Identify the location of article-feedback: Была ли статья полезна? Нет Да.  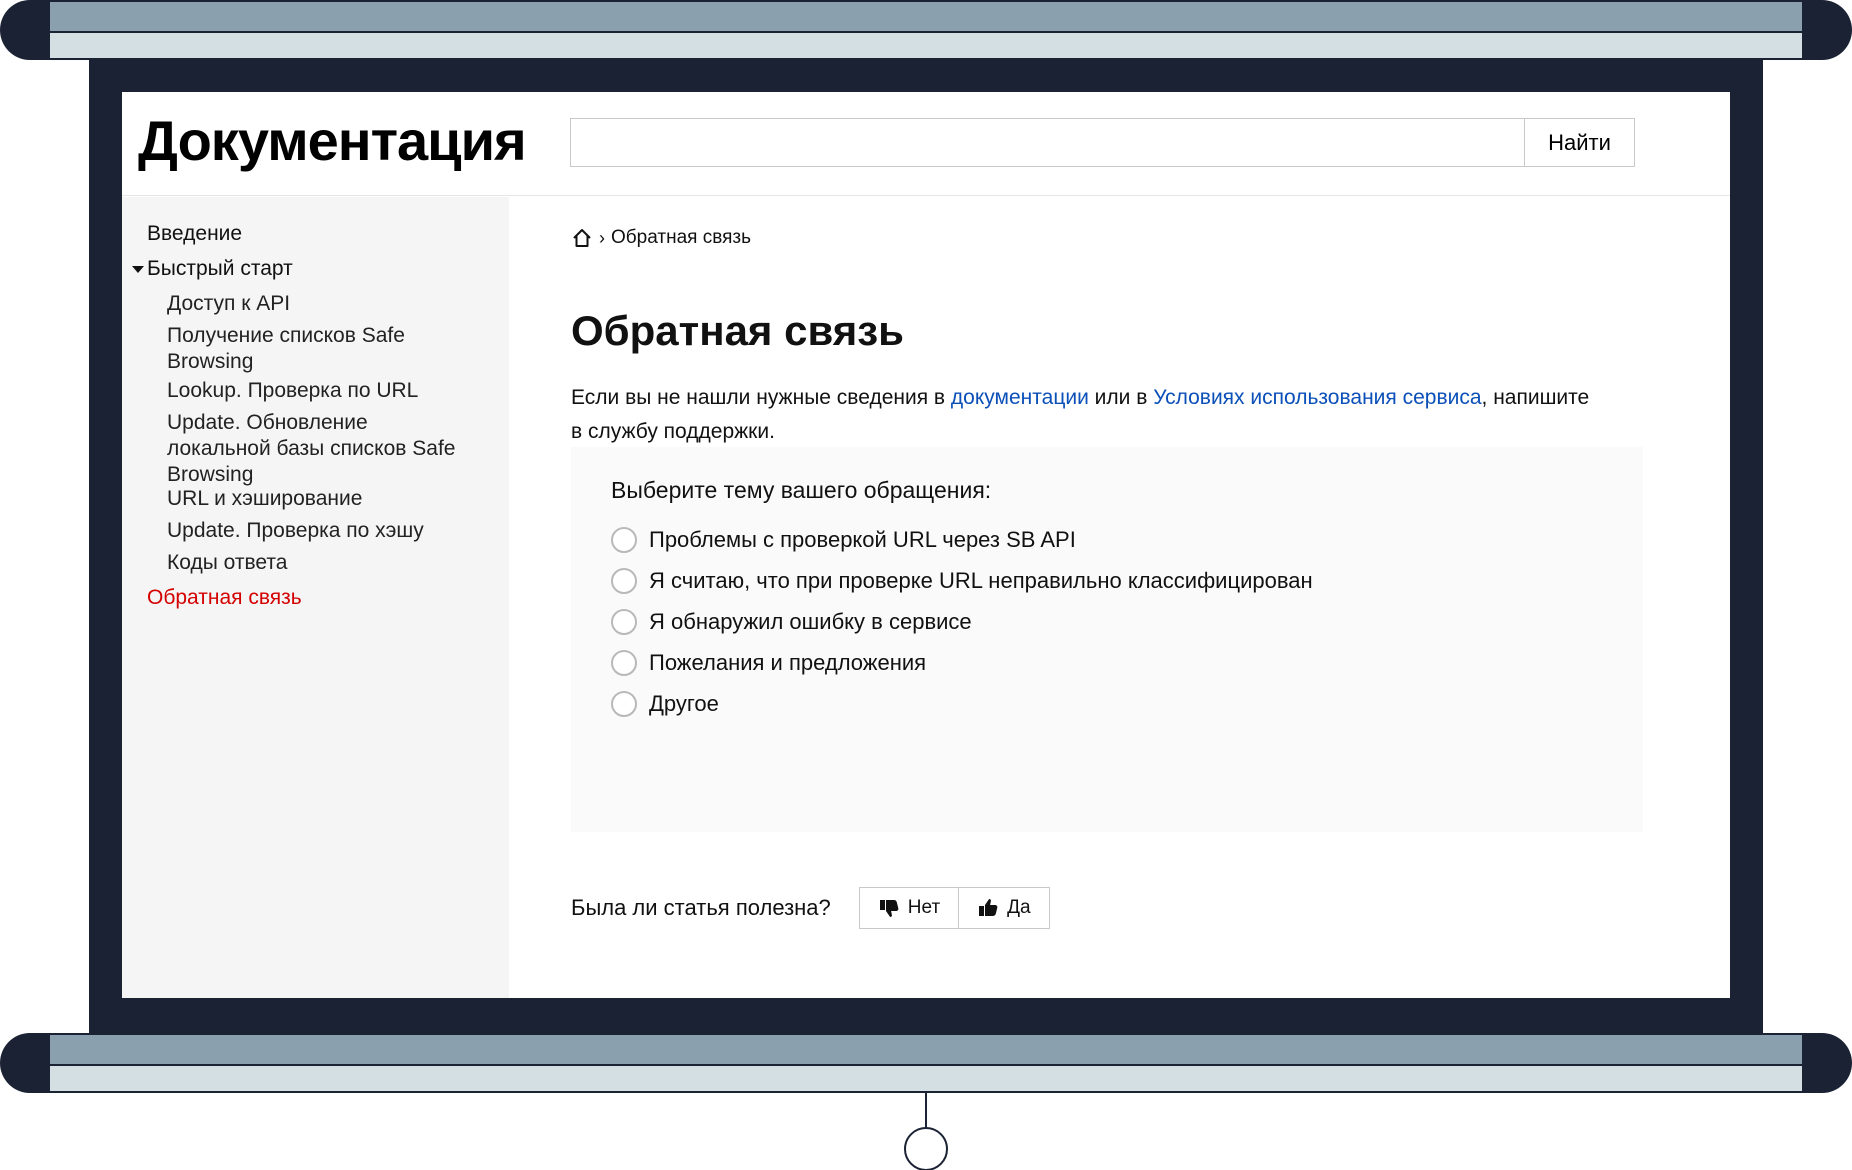
(810, 908).